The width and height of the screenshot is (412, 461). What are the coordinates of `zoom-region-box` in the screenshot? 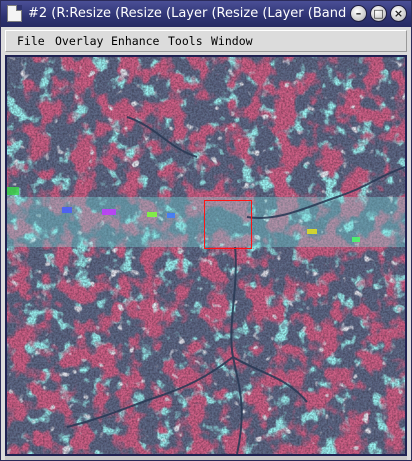 It's located at (228, 224).